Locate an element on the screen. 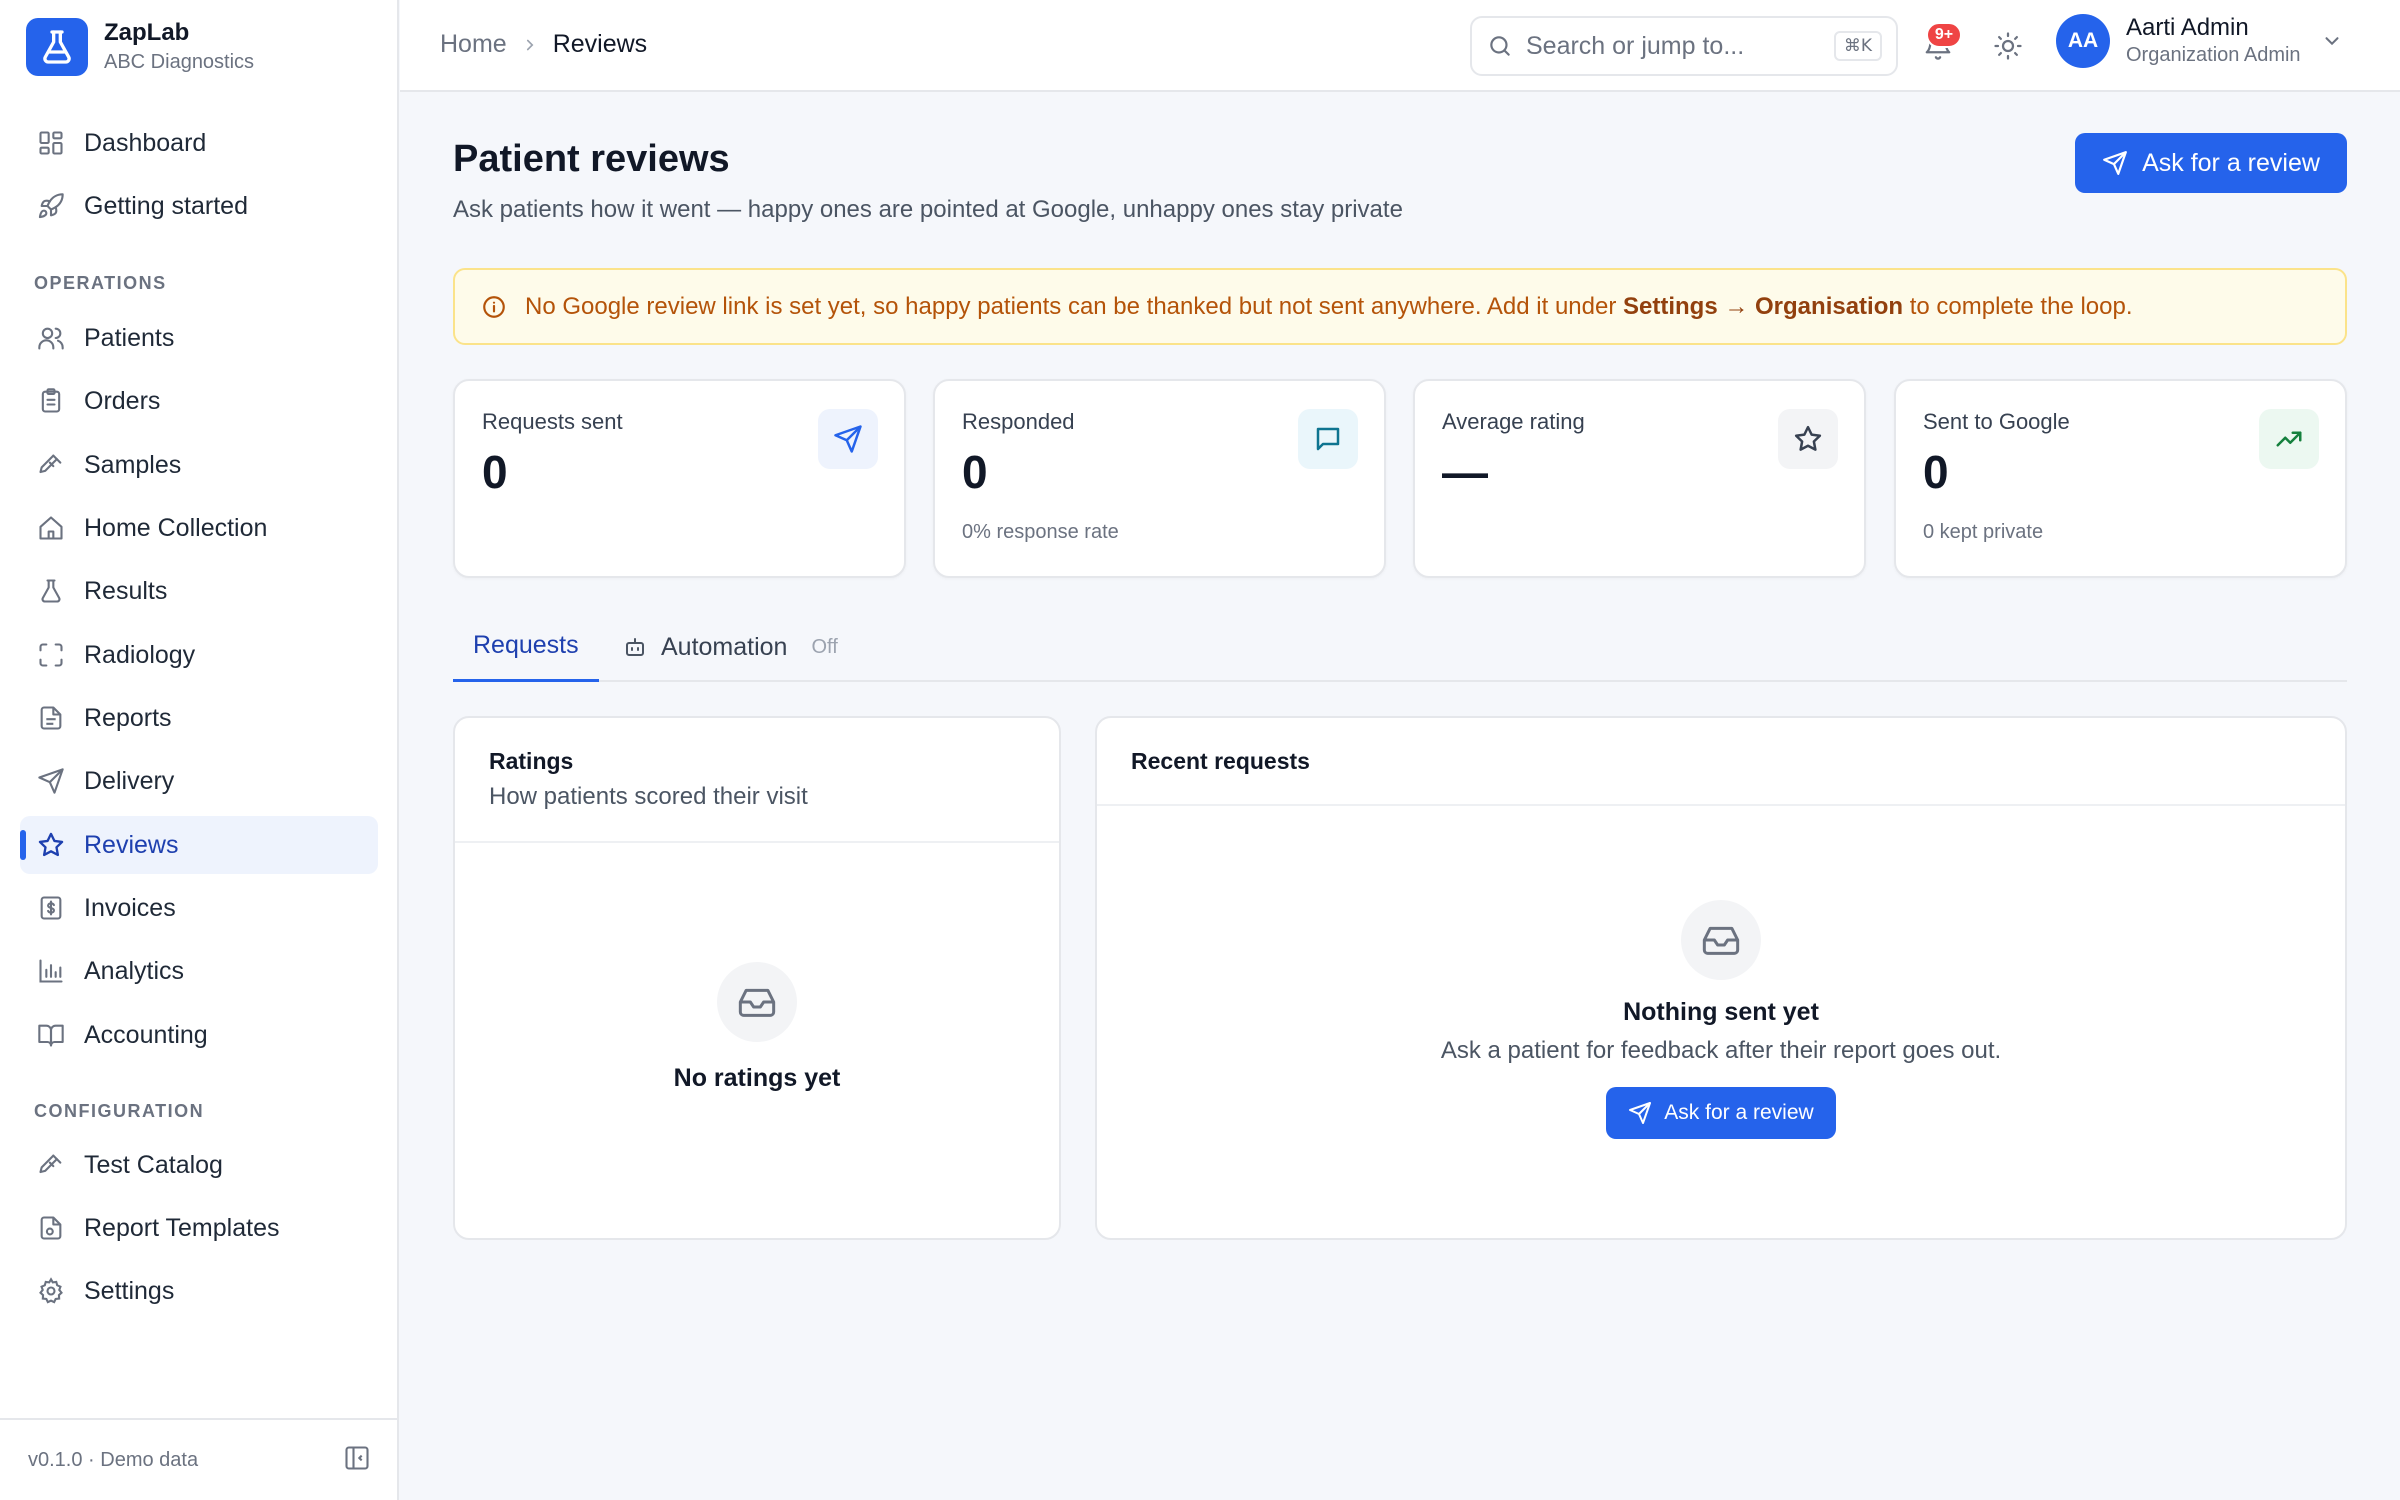 The image size is (2400, 1500). receipt-icon is located at coordinates (51, 908).